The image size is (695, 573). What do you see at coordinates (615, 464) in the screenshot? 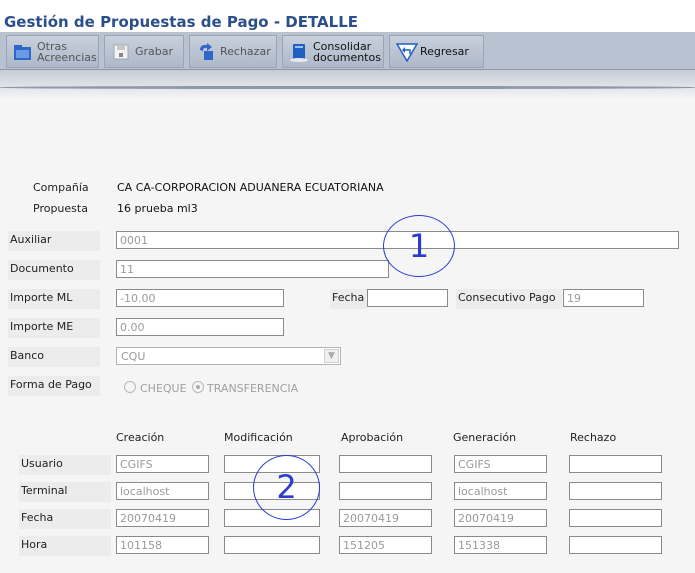
I see `usuario-rechazo-field` at bounding box center [615, 464].